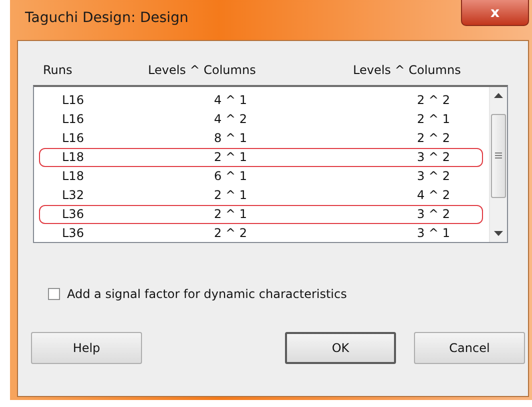 The height and width of the screenshot is (407, 532). I want to click on highlighted-row: L36 2 ^ 1 3 ^ 2, so click(261, 214).